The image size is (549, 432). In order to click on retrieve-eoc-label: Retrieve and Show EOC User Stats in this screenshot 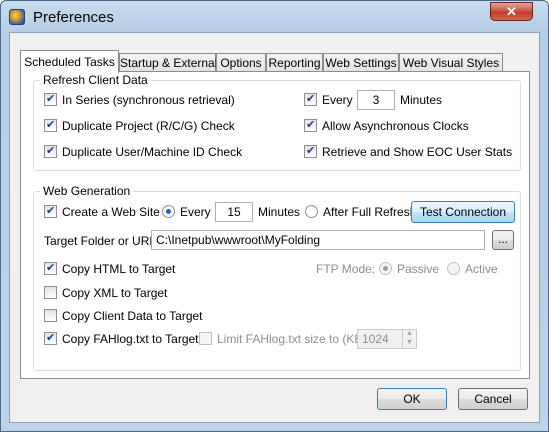, I will do `click(417, 152)`.